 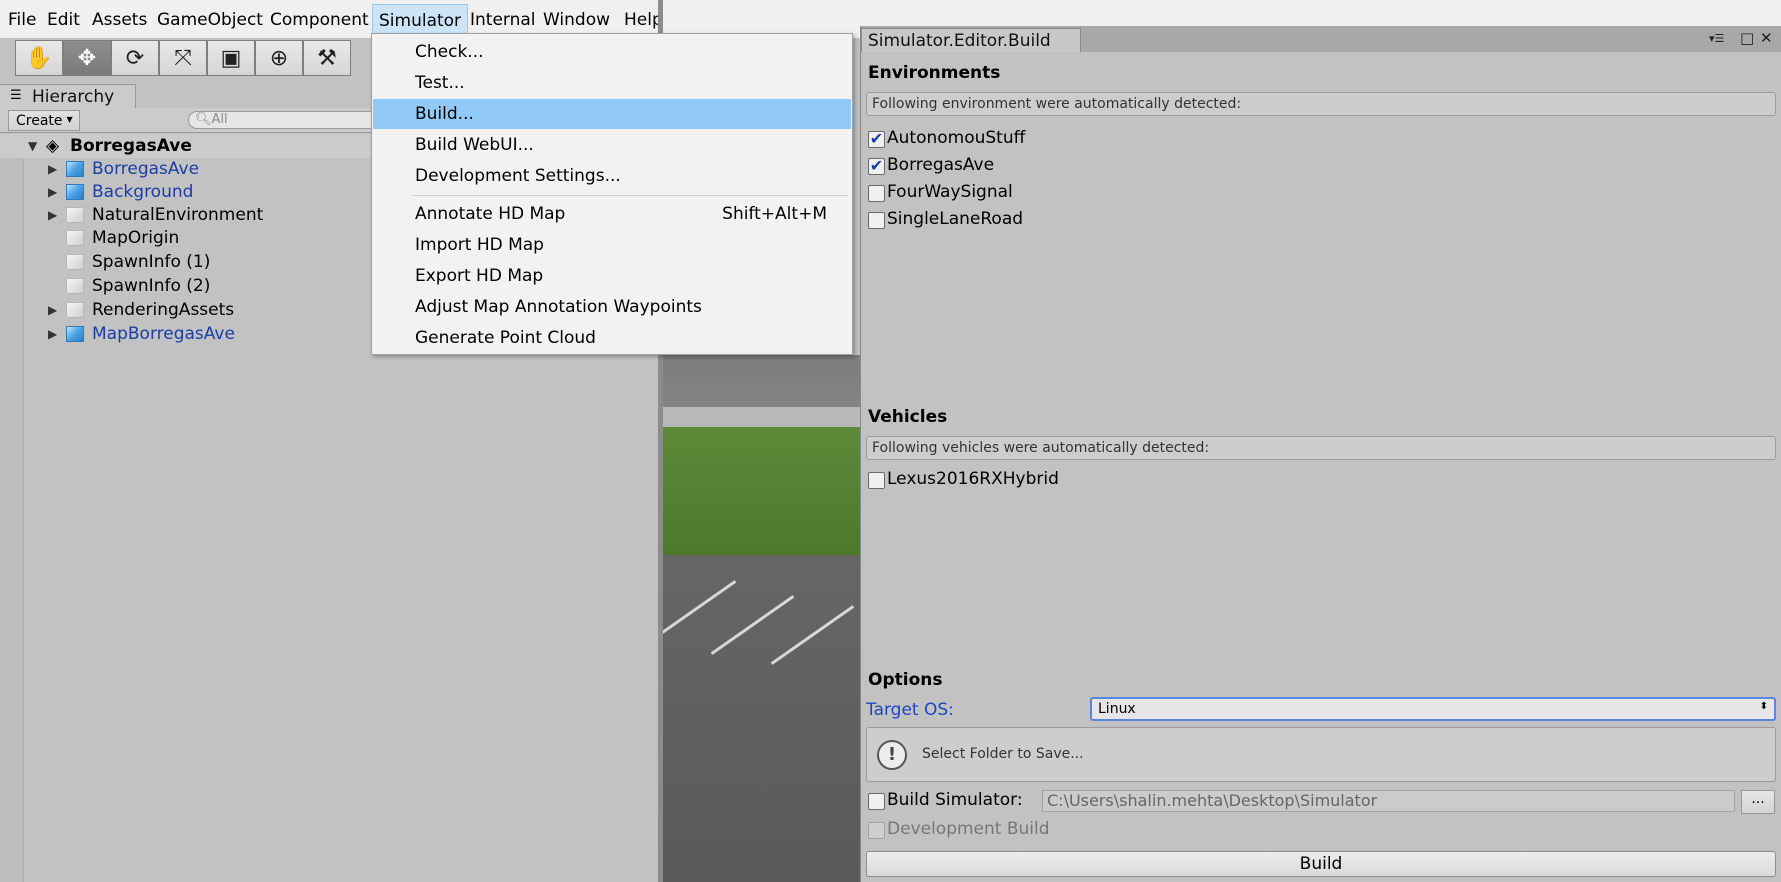 What do you see at coordinates (163, 310) in the screenshot?
I see `hierarchy-item-label: RenderingAssets` at bounding box center [163, 310].